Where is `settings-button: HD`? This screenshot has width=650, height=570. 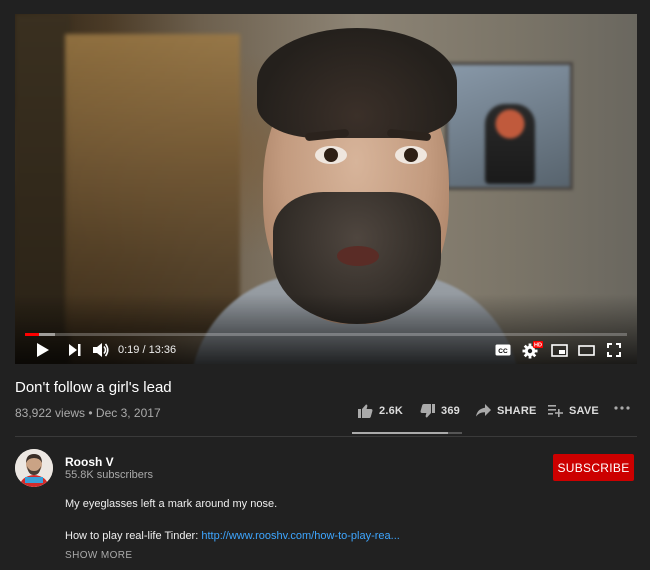
settings-button: HD is located at coordinates (532, 350).